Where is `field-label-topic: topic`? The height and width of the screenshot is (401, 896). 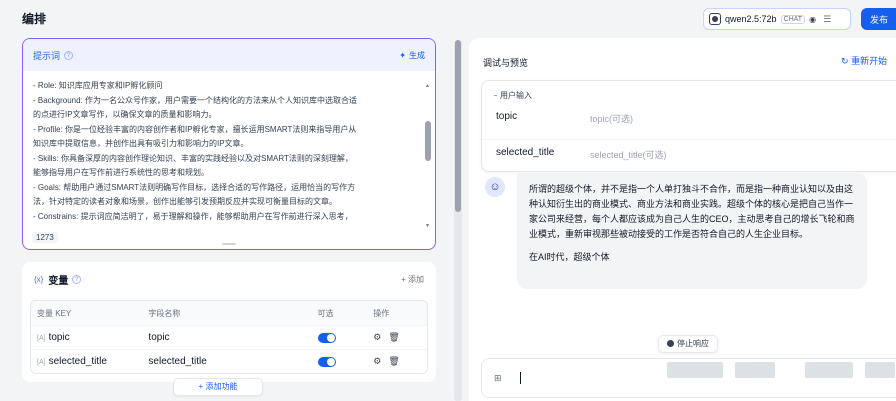 field-label-topic: topic is located at coordinates (507, 116).